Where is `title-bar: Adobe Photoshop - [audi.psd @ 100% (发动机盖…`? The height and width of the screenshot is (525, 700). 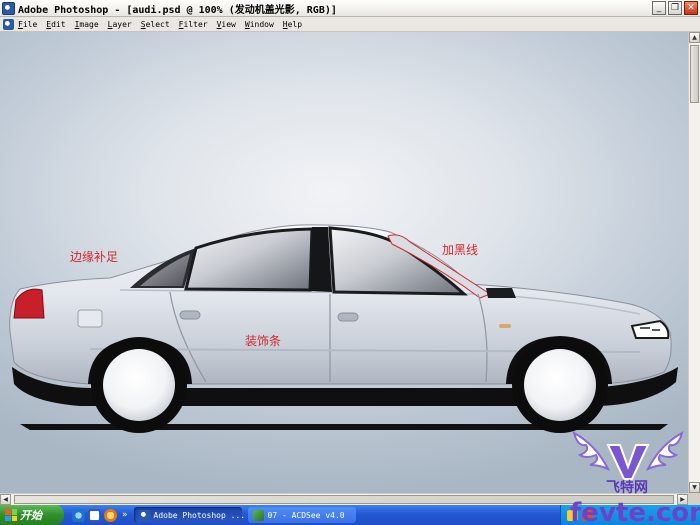
title-bar: Adobe Photoshop - [audi.psd @ 100% (发动机盖… is located at coordinates (350, 8).